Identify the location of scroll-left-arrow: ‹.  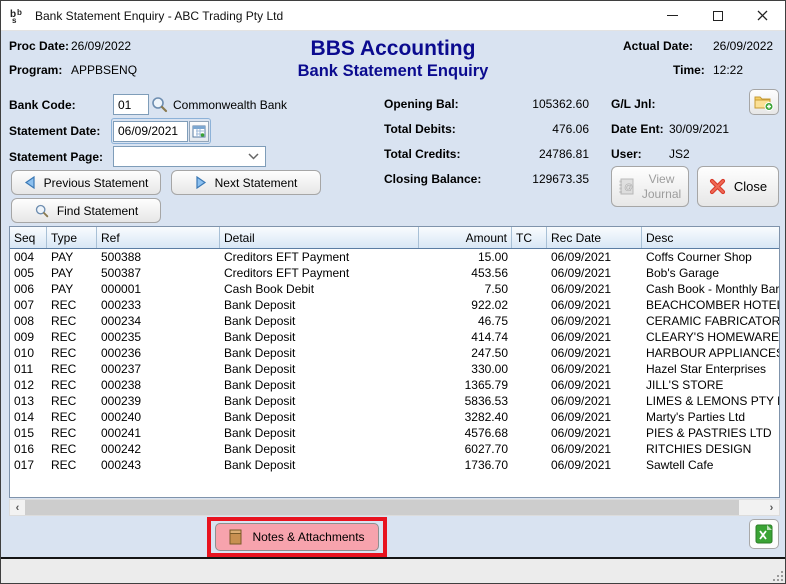
(17, 507).